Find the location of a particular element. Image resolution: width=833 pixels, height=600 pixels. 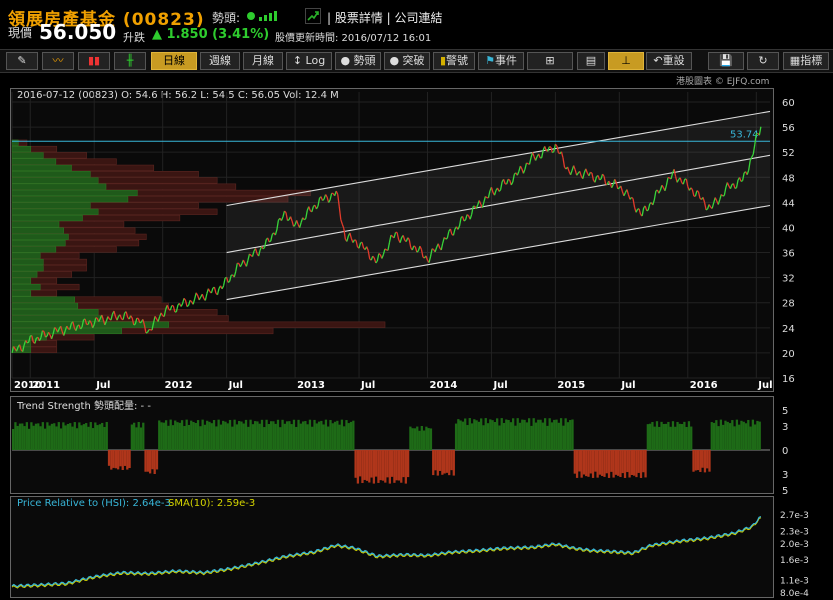

relative-line is located at coordinates (386, 552).